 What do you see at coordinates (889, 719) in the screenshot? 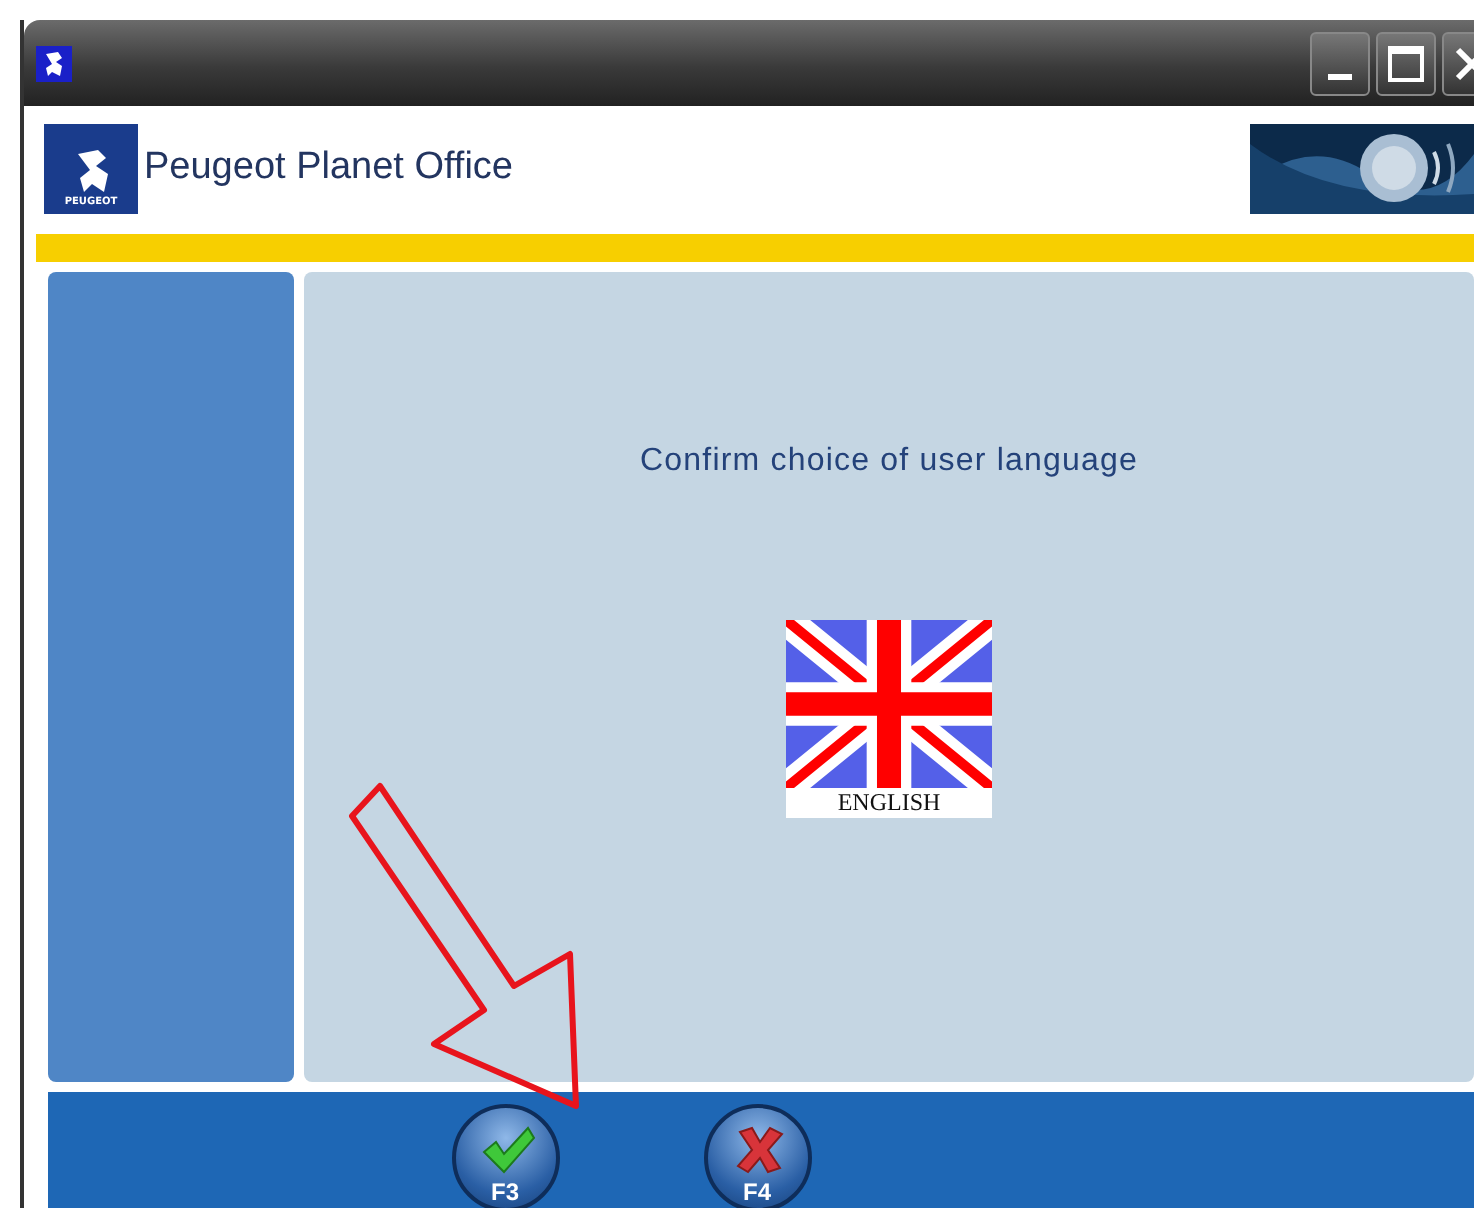
I see `language-option: ENGLISH` at bounding box center [889, 719].